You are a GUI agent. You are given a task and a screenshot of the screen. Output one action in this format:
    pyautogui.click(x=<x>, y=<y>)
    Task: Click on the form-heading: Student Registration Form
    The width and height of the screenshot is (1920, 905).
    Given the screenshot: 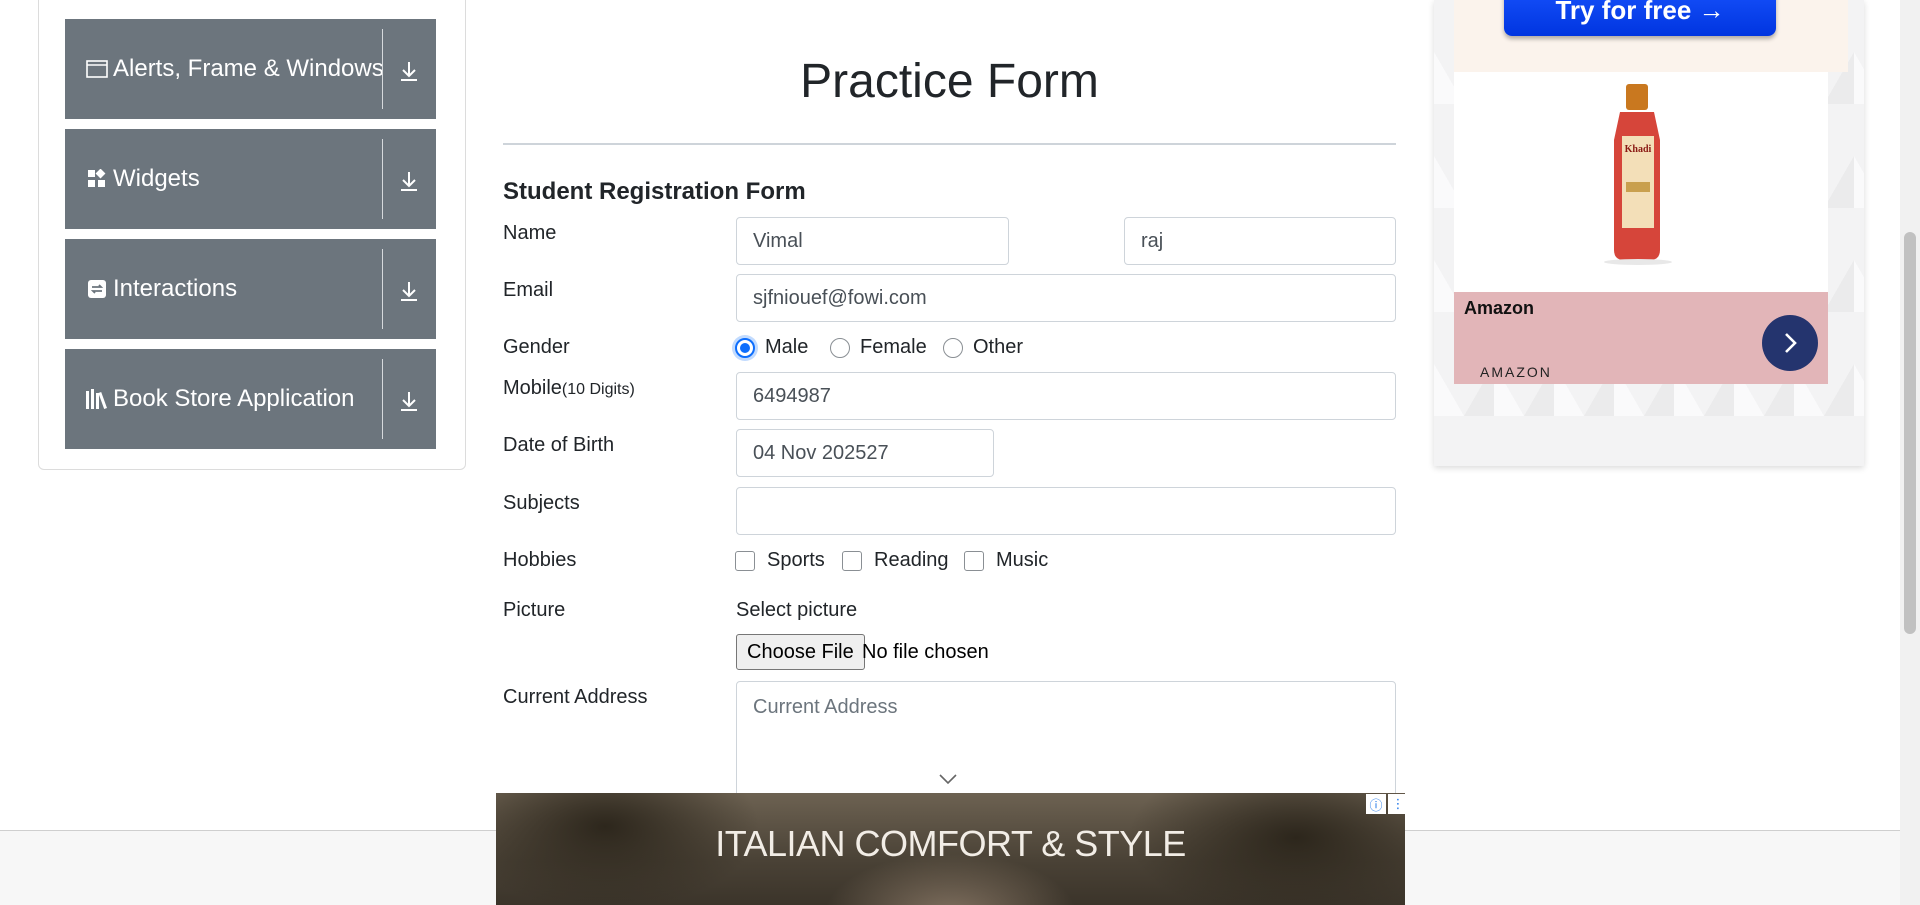 What is the action you would take?
    pyautogui.click(x=654, y=191)
    